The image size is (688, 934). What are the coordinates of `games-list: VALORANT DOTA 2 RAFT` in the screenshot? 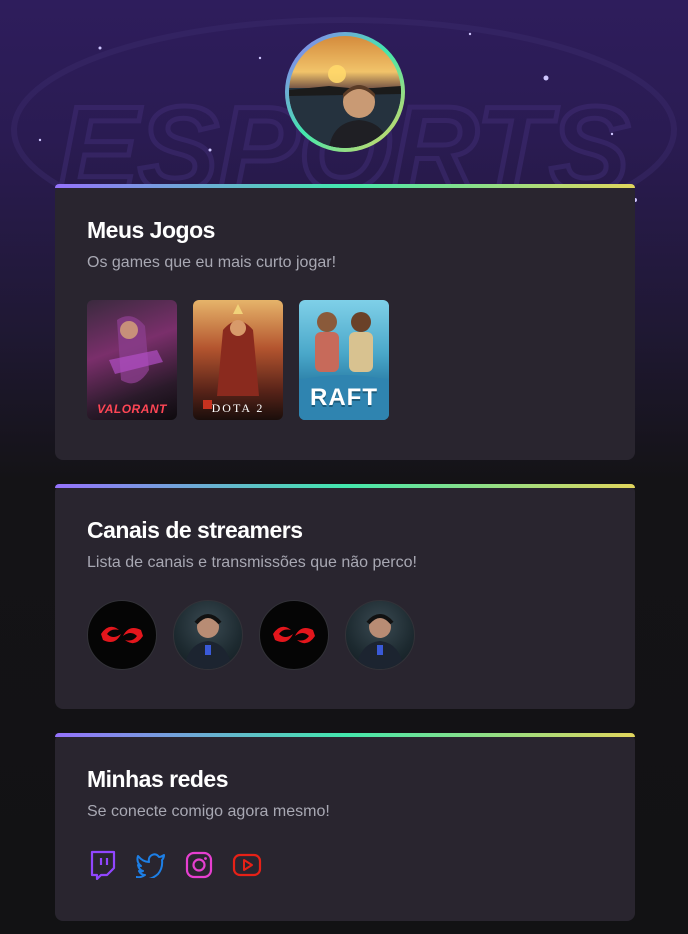 It's located at (238, 360).